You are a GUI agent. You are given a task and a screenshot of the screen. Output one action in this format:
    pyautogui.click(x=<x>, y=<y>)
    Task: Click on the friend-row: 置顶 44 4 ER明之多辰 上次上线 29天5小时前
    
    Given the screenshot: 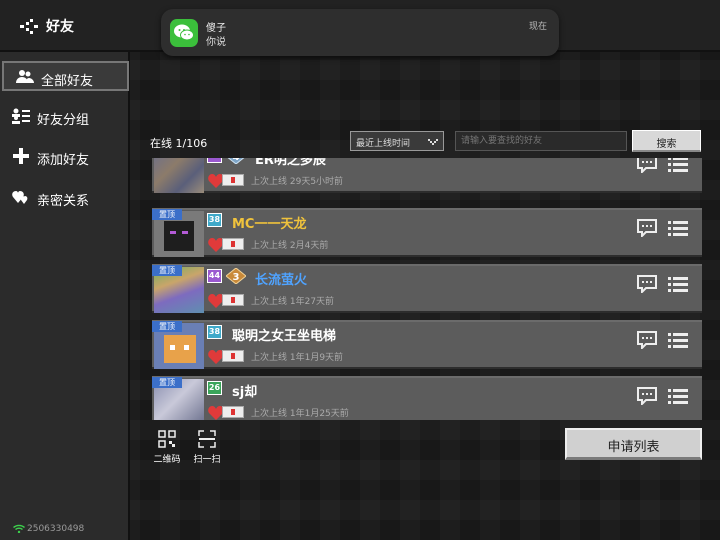 What is the action you would take?
    pyautogui.click(x=427, y=175)
    